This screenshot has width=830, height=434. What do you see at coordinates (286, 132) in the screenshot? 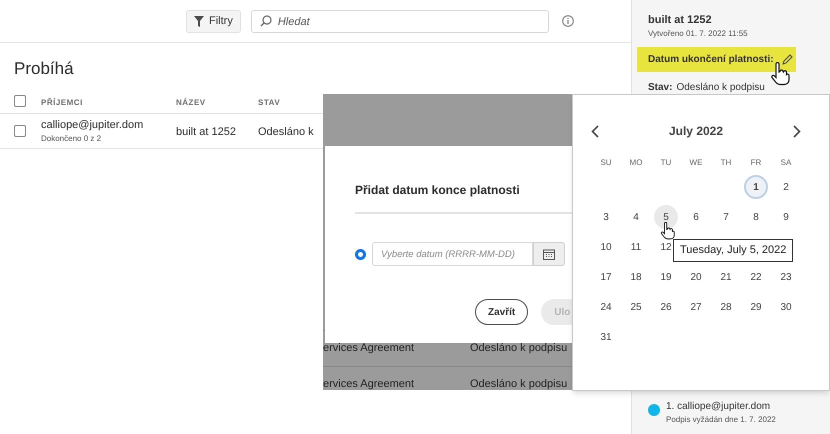
I see `table-cell: Odesláno k` at bounding box center [286, 132].